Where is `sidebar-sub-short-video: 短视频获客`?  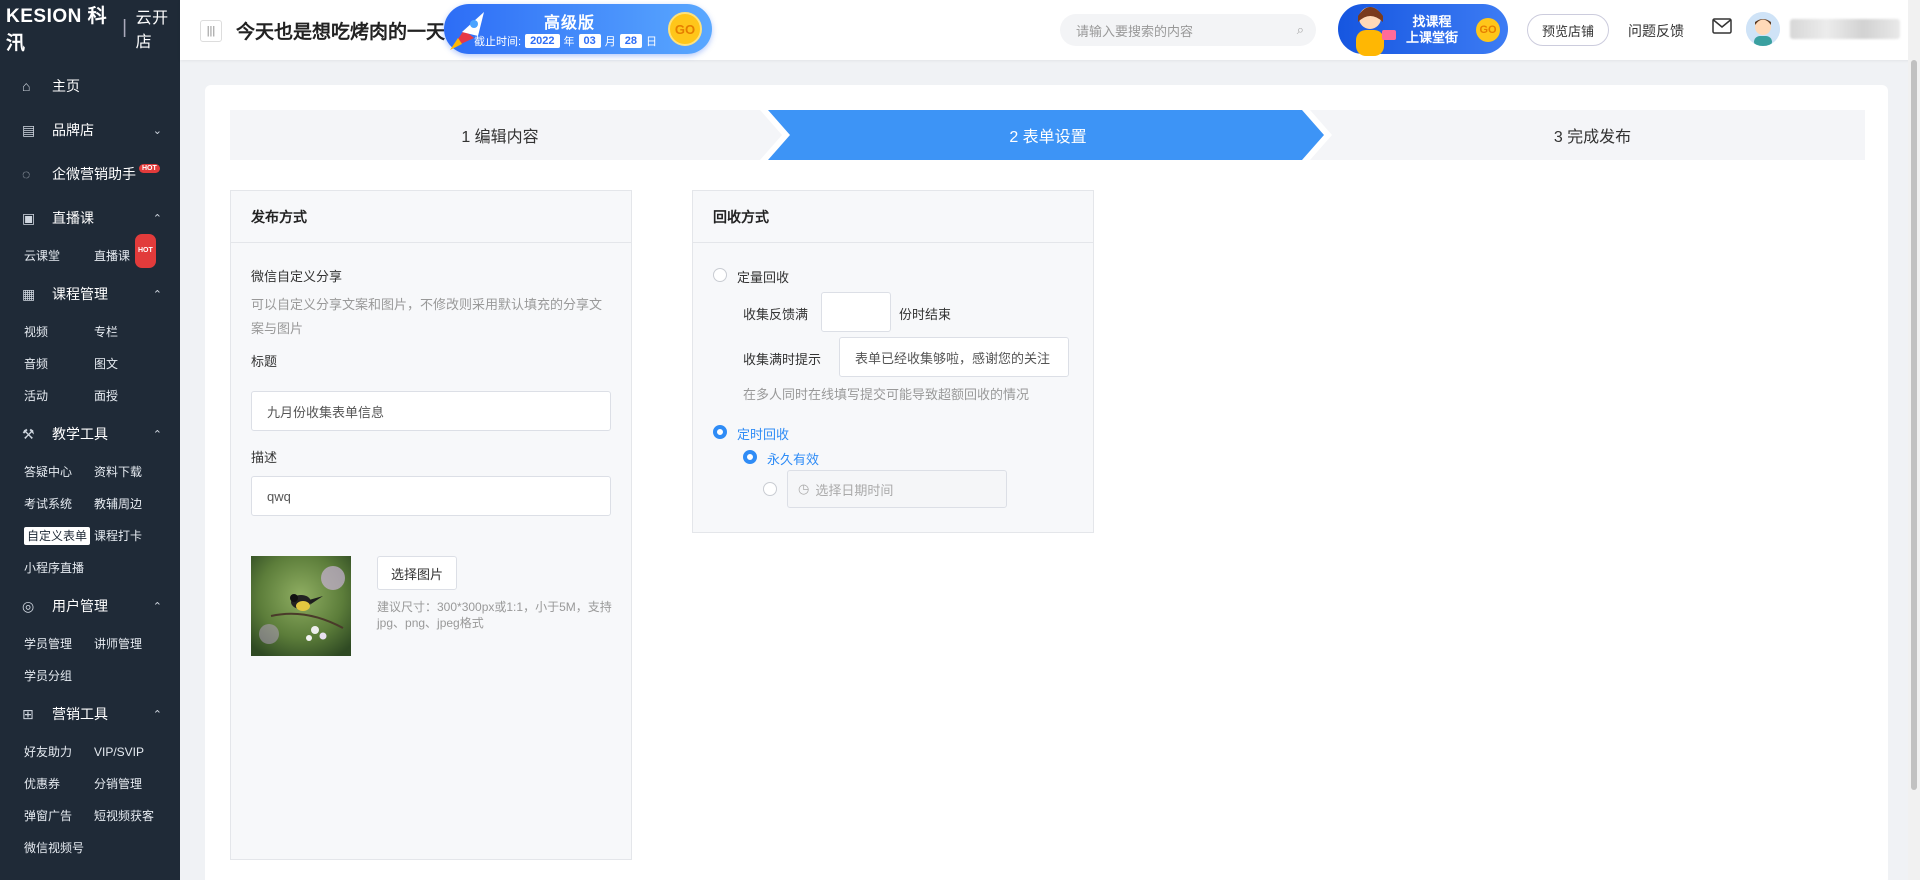
sidebar-sub-short-video: 短视频获客 is located at coordinates (134, 816).